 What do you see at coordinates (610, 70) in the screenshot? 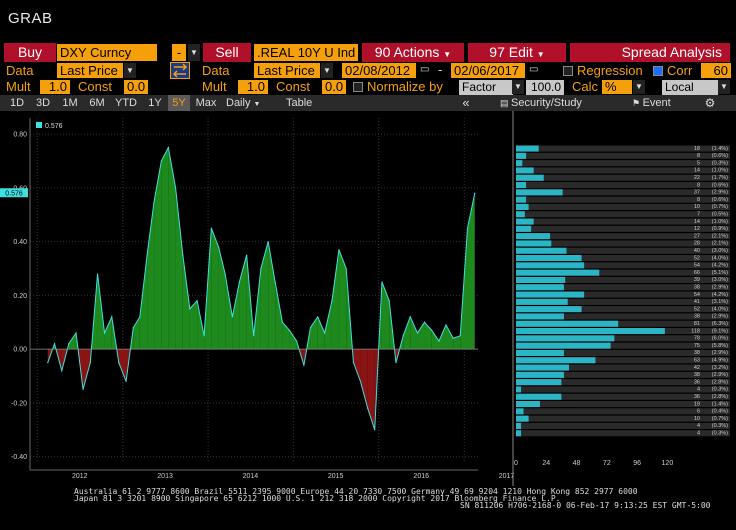
I see `regression-label: Regression` at bounding box center [610, 70].